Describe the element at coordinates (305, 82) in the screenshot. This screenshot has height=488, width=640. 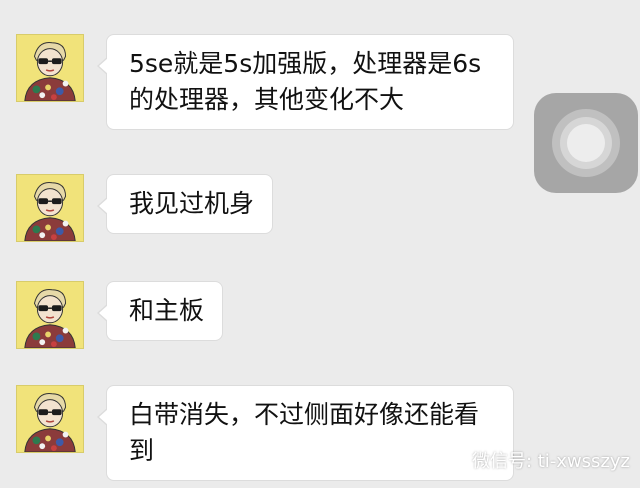
I see `message-bubble: 5se就是5s加强版，处理器是6s的处理器，其他变化不大` at that location.